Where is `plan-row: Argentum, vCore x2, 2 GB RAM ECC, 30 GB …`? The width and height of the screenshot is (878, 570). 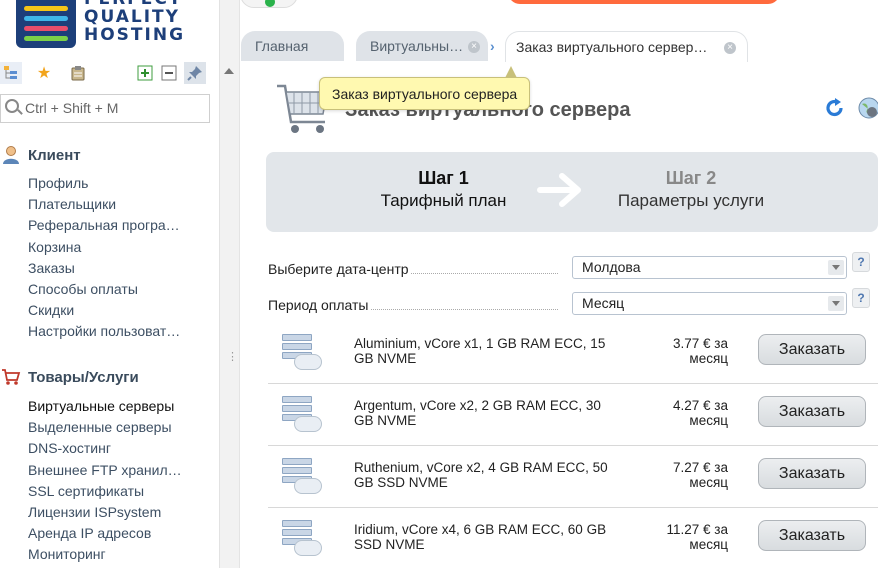 plan-row: Argentum, vCore x2, 2 GB RAM ECC, 30 GB … is located at coordinates (573, 415).